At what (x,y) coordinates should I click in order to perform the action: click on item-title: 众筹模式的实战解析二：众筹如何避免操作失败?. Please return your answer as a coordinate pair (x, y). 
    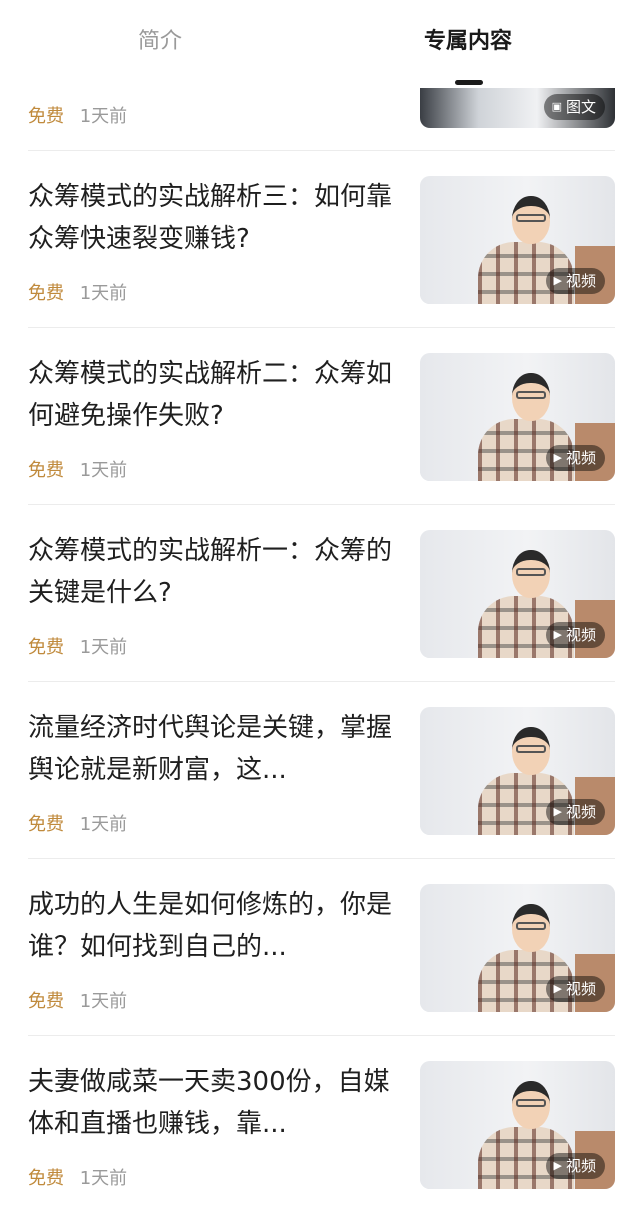
    Looking at the image, I should click on (210, 395).